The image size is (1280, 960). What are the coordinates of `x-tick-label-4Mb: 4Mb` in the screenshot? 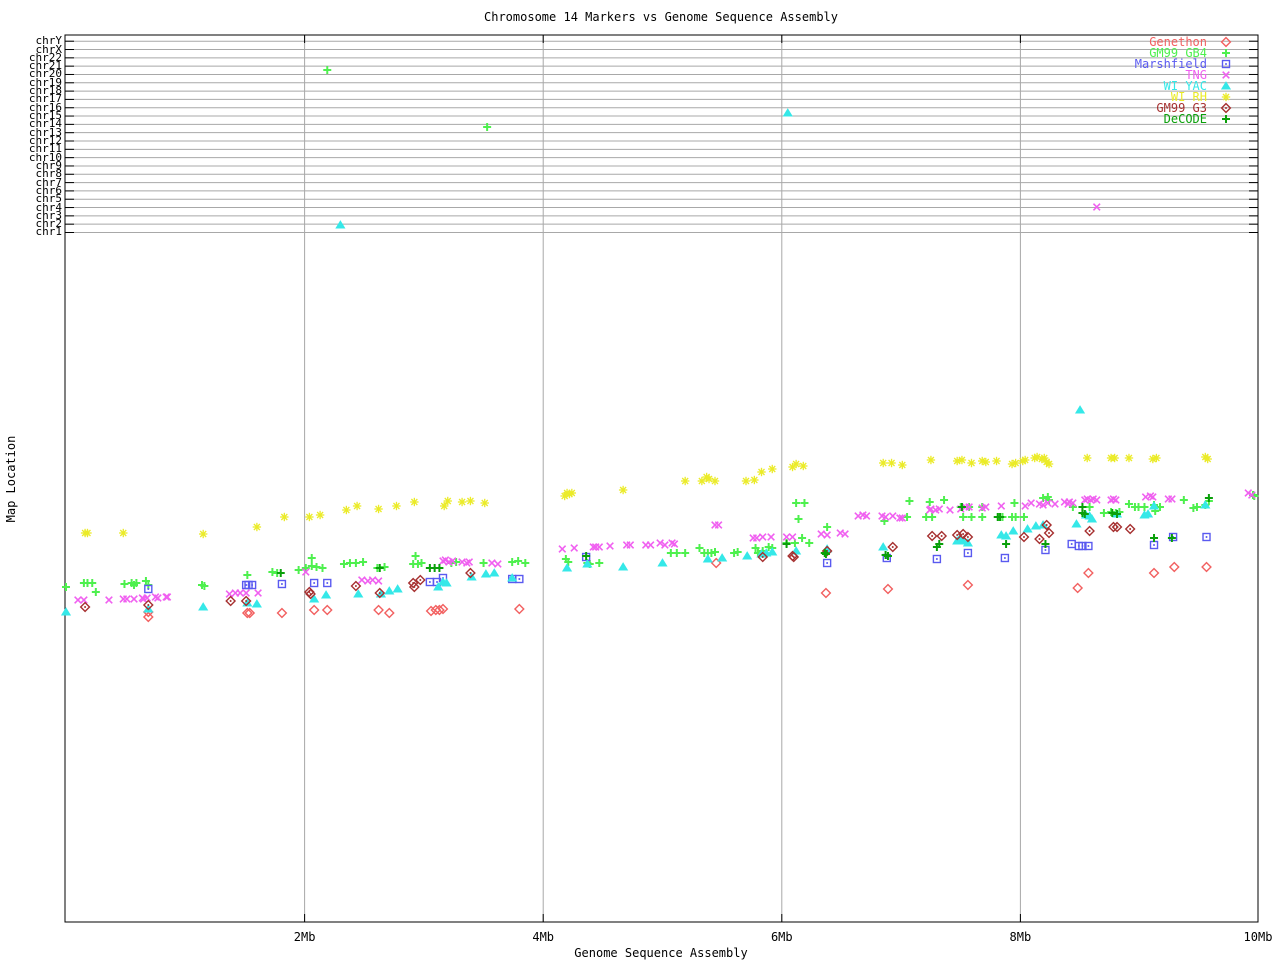 It's located at (543, 937).